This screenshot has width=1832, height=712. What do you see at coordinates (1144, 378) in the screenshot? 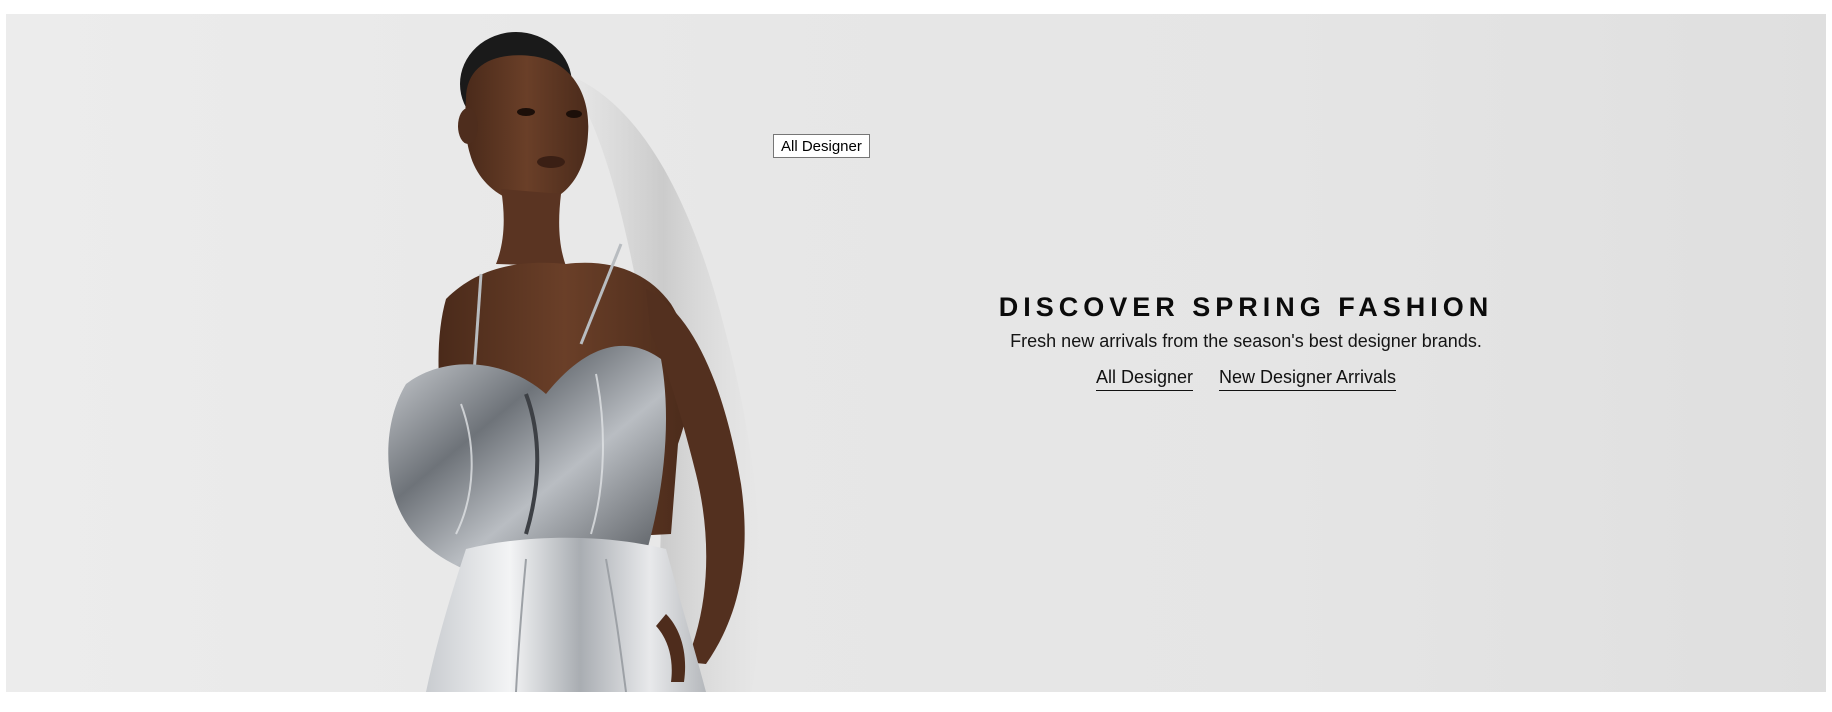
I see `all-designer-link: All Designer` at bounding box center [1144, 378].